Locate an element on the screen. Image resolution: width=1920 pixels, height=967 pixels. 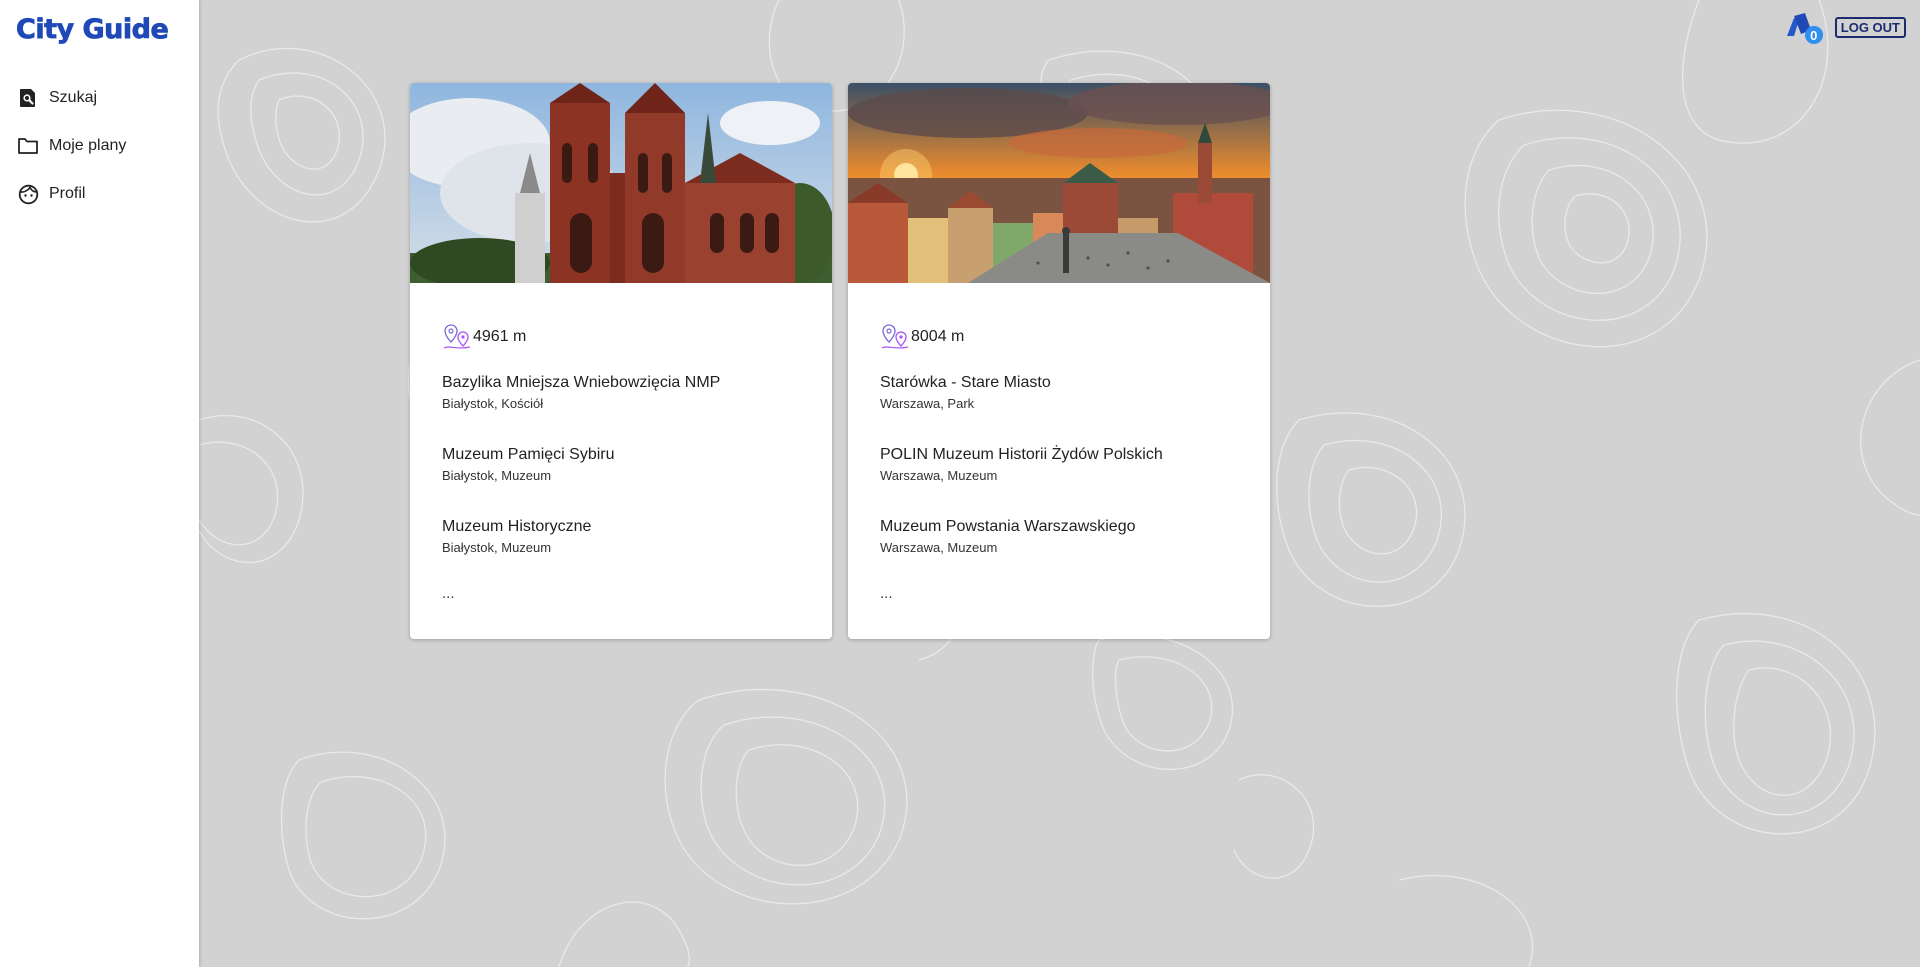
place-meta: Warszawa, Park is located at coordinates (927, 403).